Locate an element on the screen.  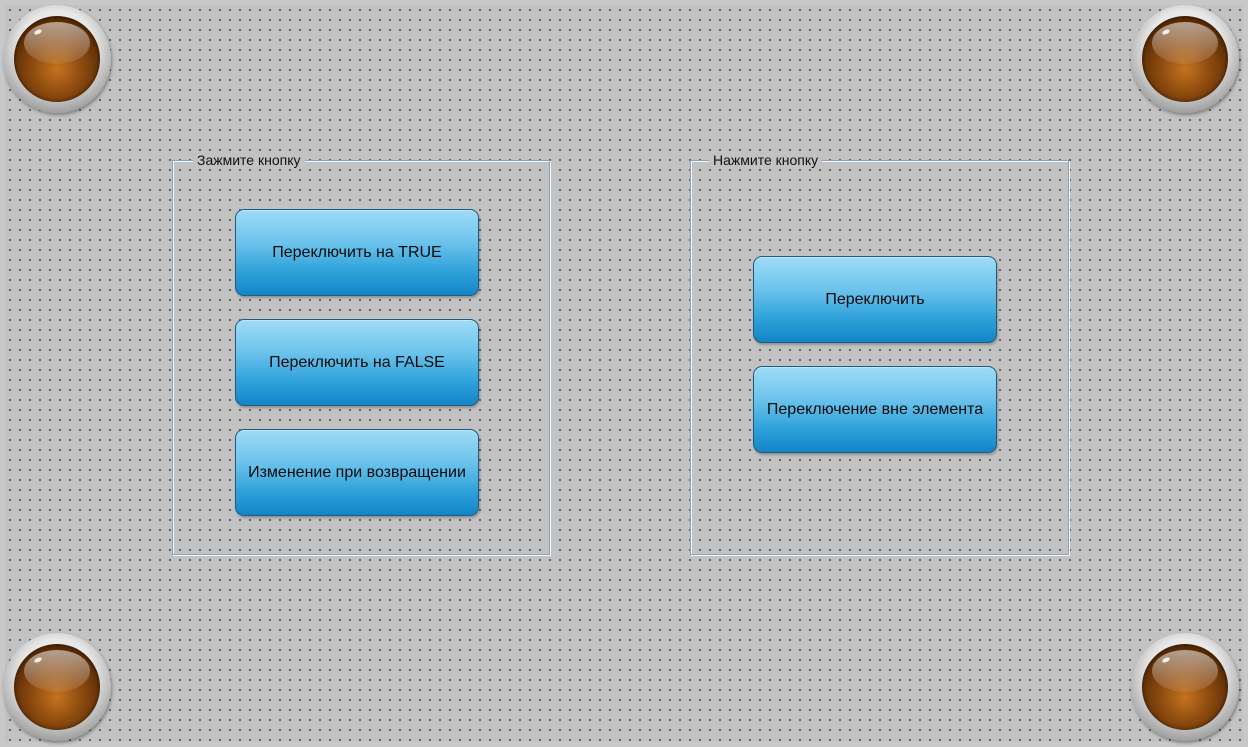
switch-to-true-label: Переключить на TRUE is located at coordinates (357, 252).